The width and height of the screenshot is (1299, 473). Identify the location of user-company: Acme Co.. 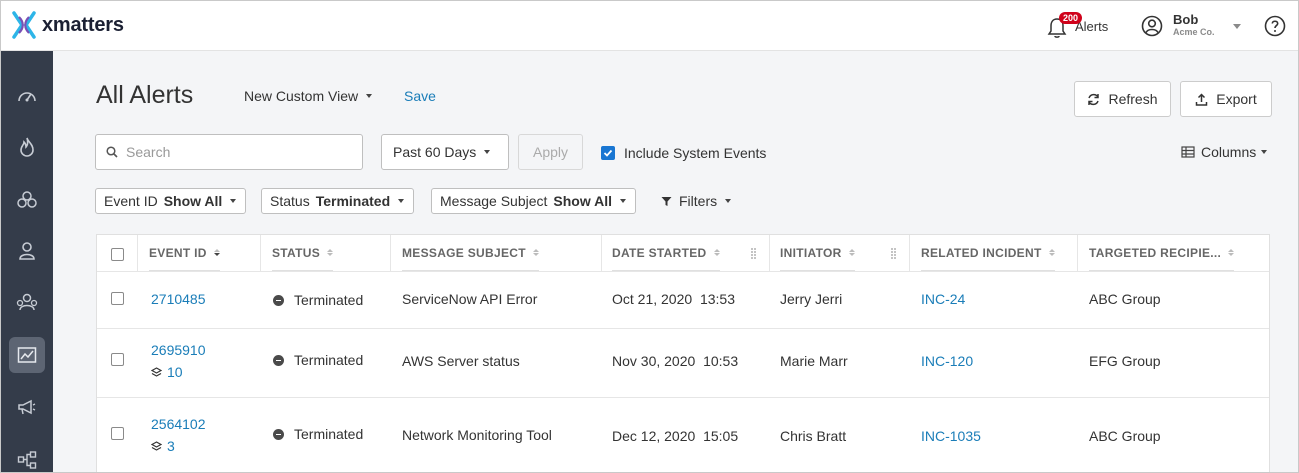
(1194, 32).